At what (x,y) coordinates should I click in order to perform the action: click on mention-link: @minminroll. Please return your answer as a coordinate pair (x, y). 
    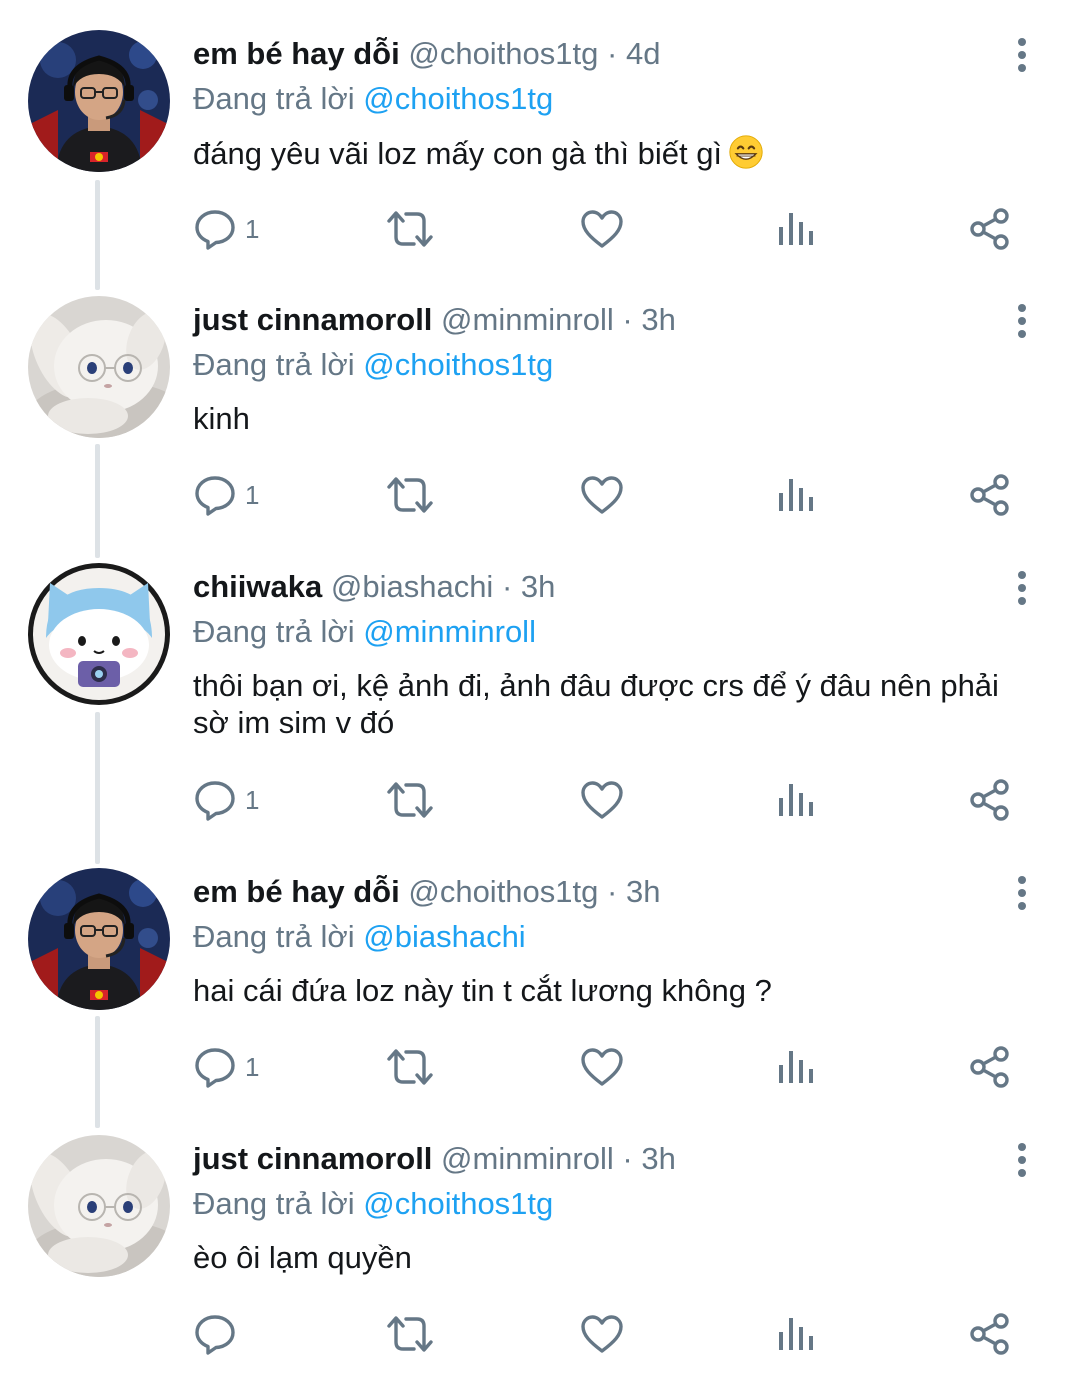
    Looking at the image, I should click on (449, 631).